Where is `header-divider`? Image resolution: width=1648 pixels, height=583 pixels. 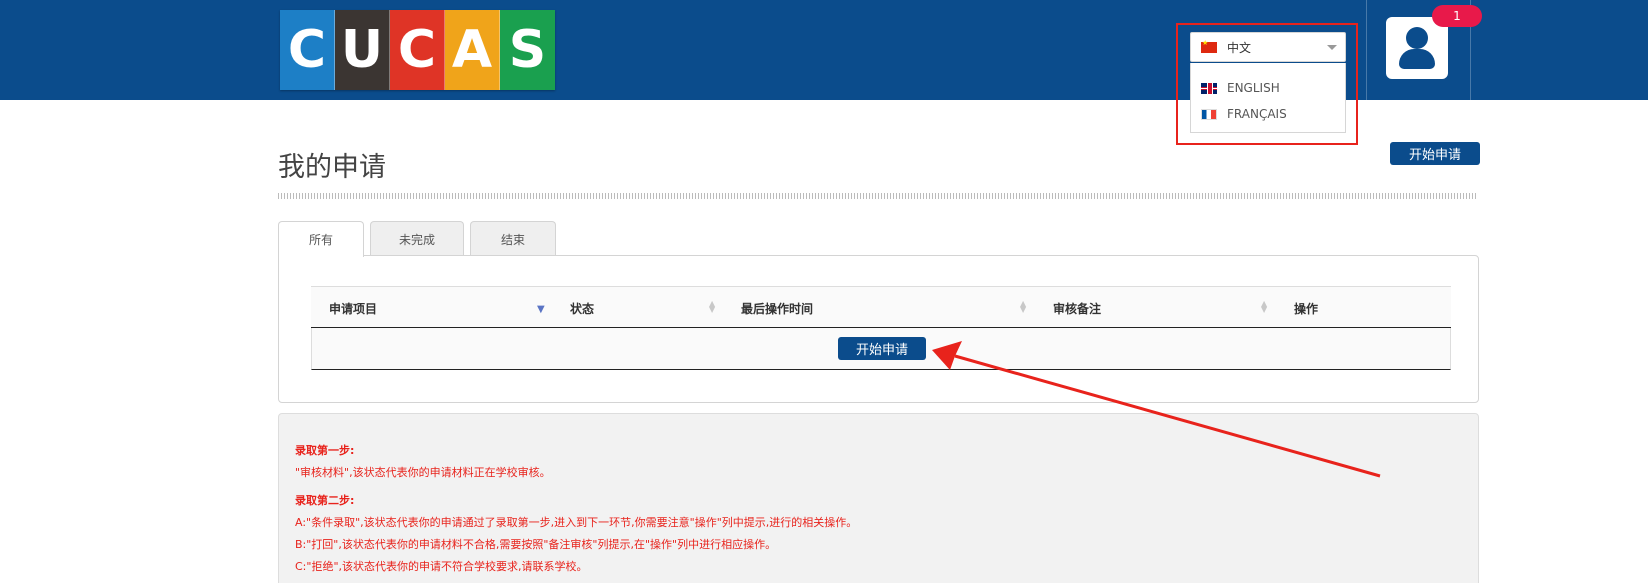
header-divider is located at coordinates (1366, 50).